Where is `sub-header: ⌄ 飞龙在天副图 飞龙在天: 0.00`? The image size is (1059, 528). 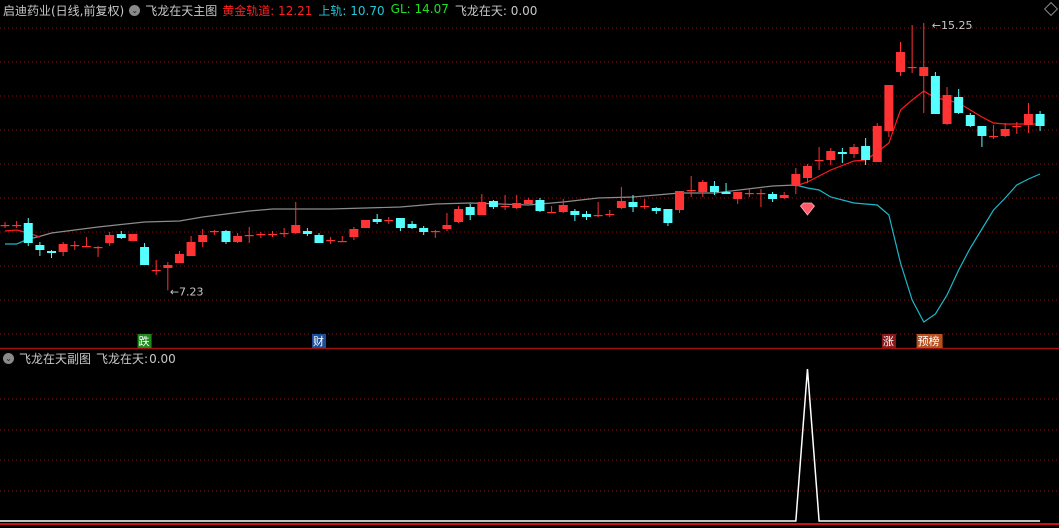 sub-header: ⌄ 飞龙在天副图 飞龙在天: 0.00 is located at coordinates (89, 358).